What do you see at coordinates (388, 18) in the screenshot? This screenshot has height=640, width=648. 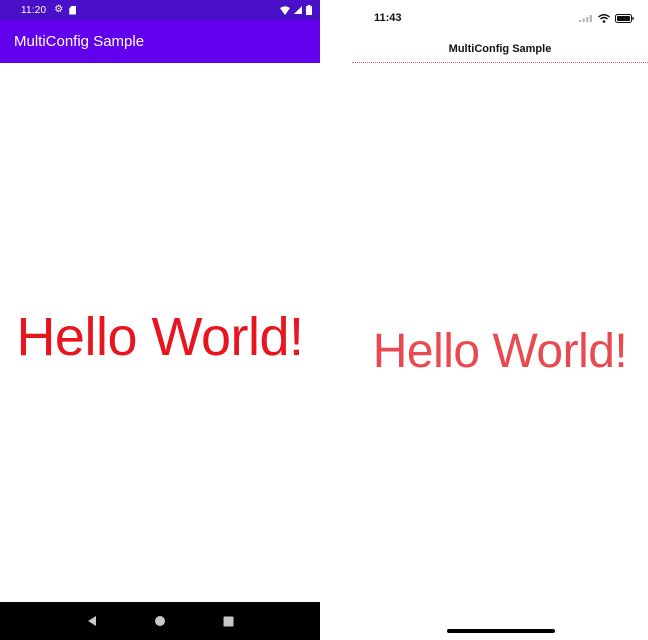 I see `status-time: 11:43` at bounding box center [388, 18].